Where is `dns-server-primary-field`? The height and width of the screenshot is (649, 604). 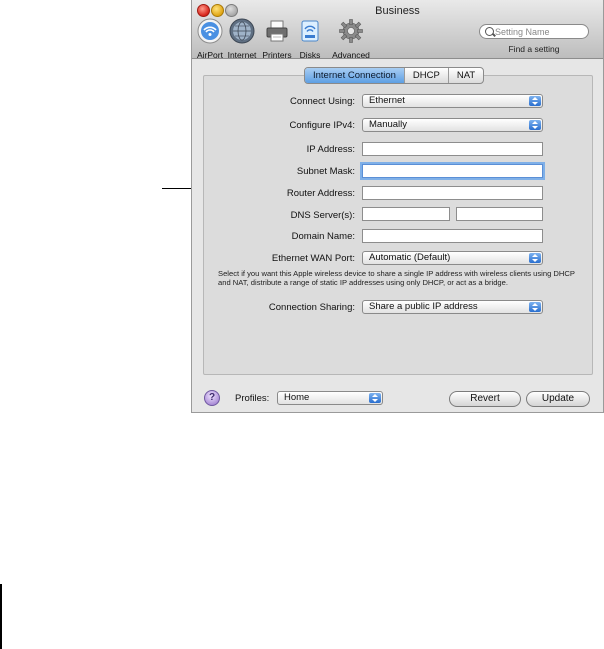 dns-server-primary-field is located at coordinates (406, 214).